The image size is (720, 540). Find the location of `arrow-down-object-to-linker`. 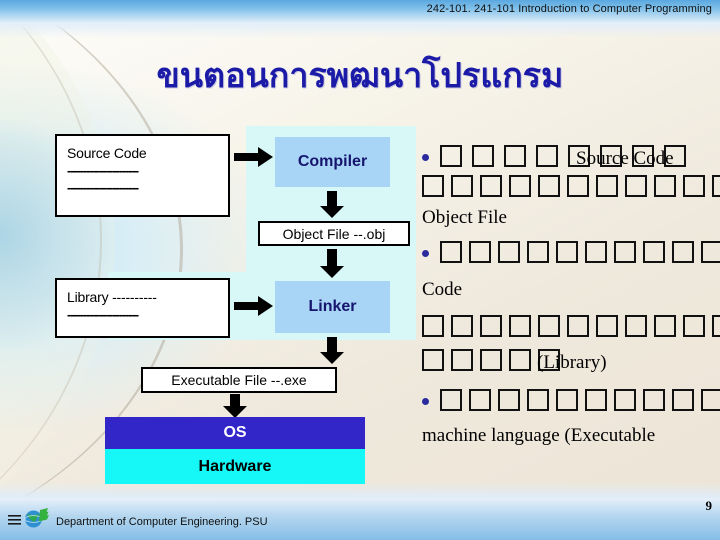

arrow-down-object-to-linker is located at coordinates (332, 264).